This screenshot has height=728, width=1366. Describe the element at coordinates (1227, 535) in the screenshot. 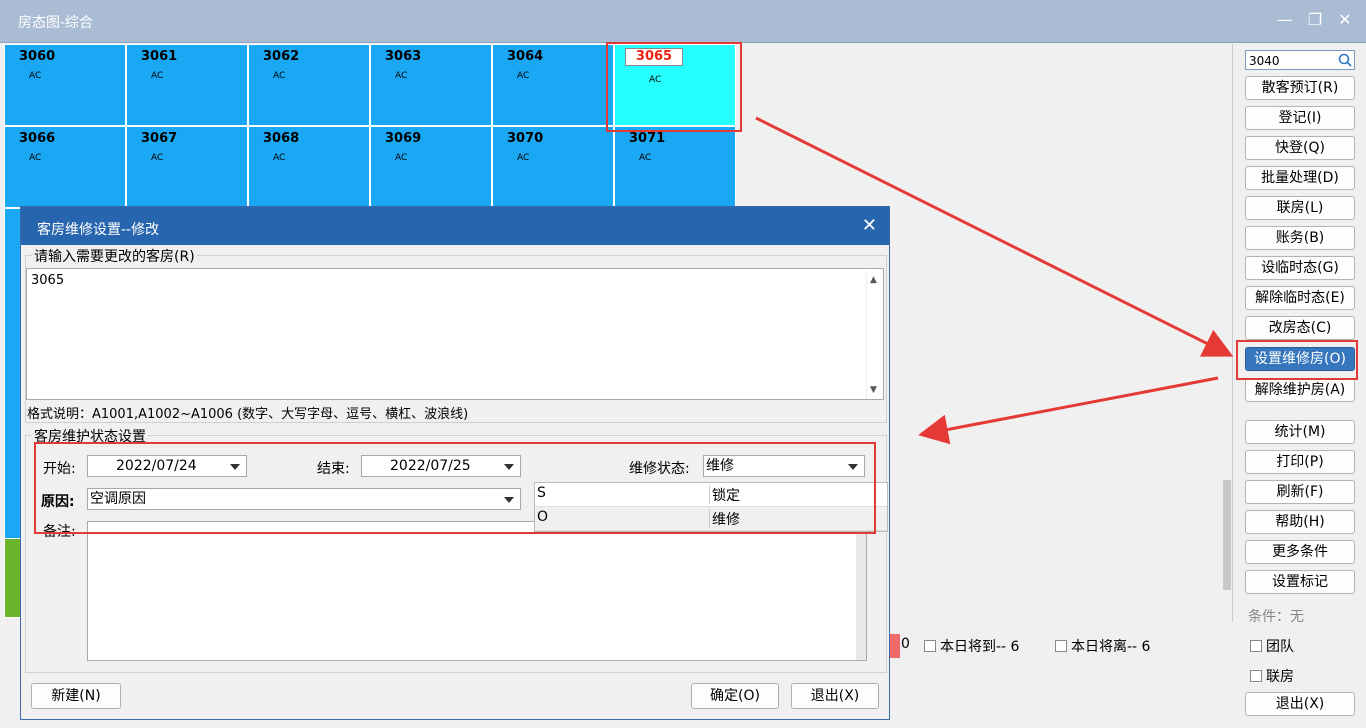

I see `scrollbar-thumb` at that location.